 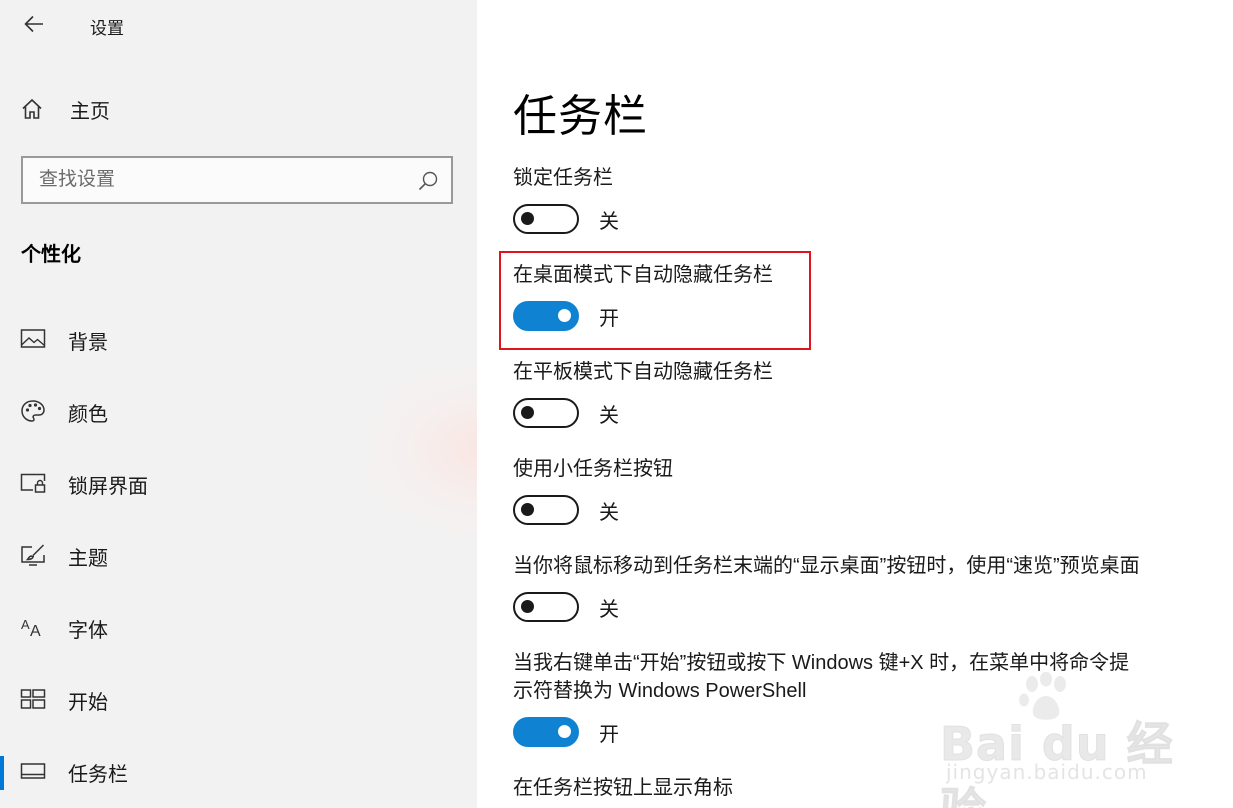 What do you see at coordinates (428, 181) in the screenshot?
I see `search-icon` at bounding box center [428, 181].